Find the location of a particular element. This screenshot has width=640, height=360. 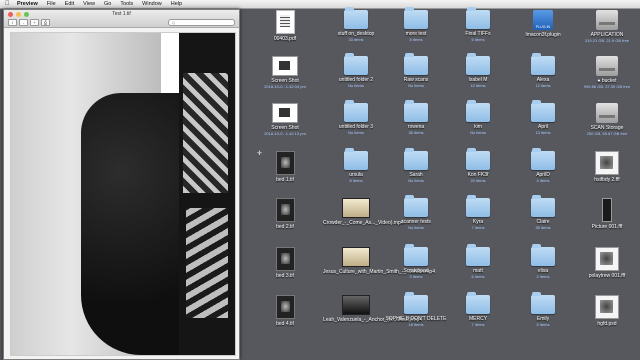

mouse-cursor-icon: ✛ is located at coordinates (260, 154).